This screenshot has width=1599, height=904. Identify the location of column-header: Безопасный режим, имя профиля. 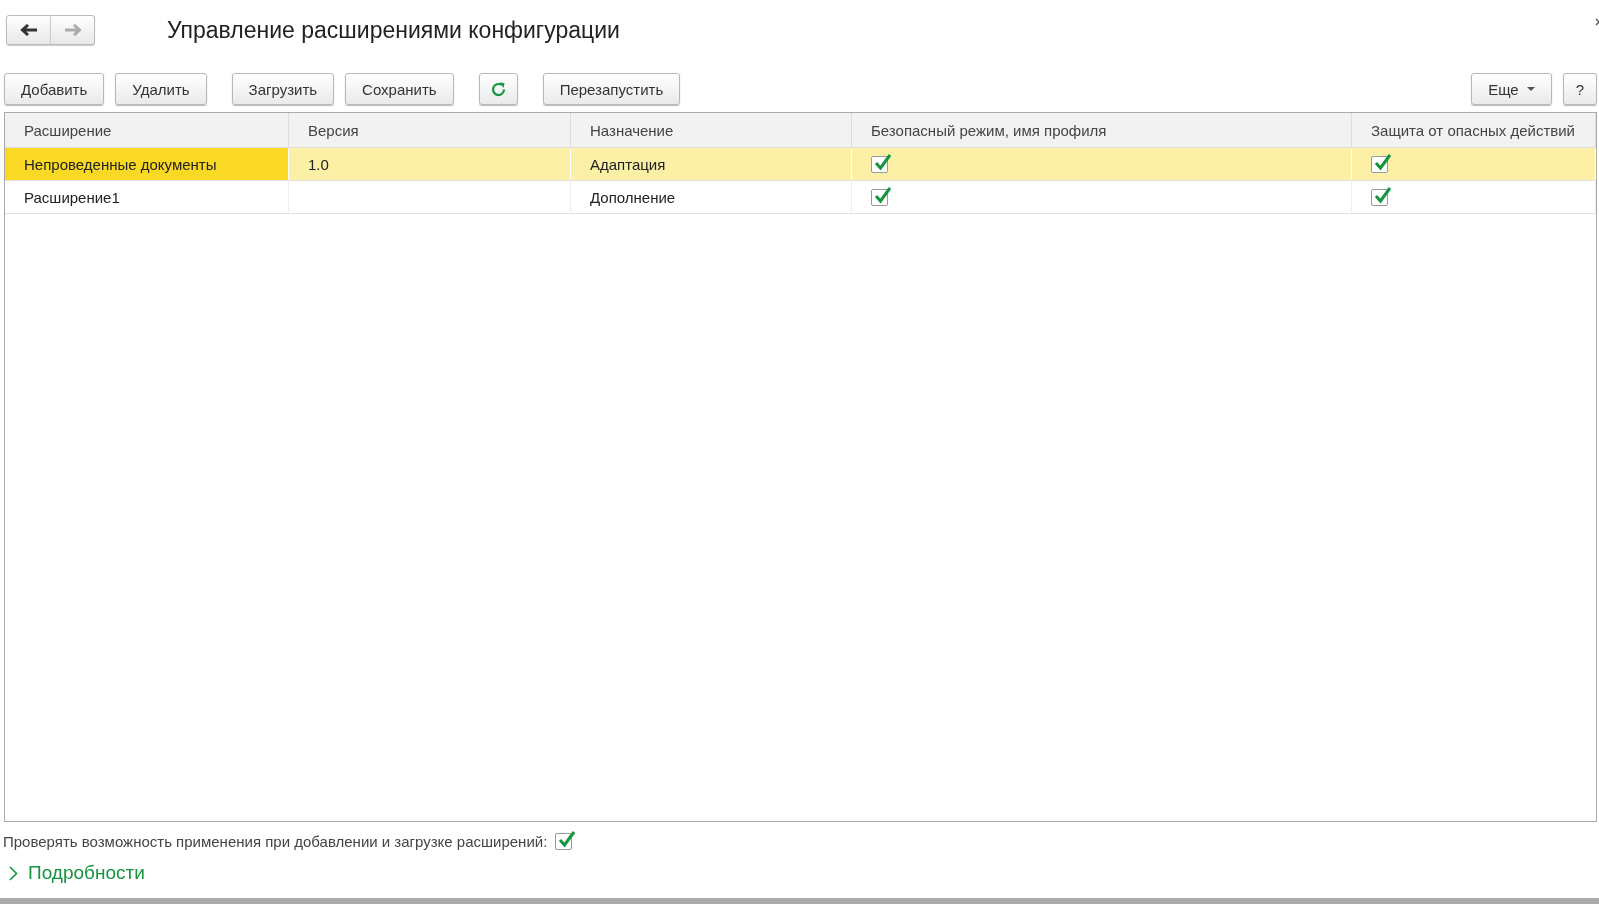
(1102, 130).